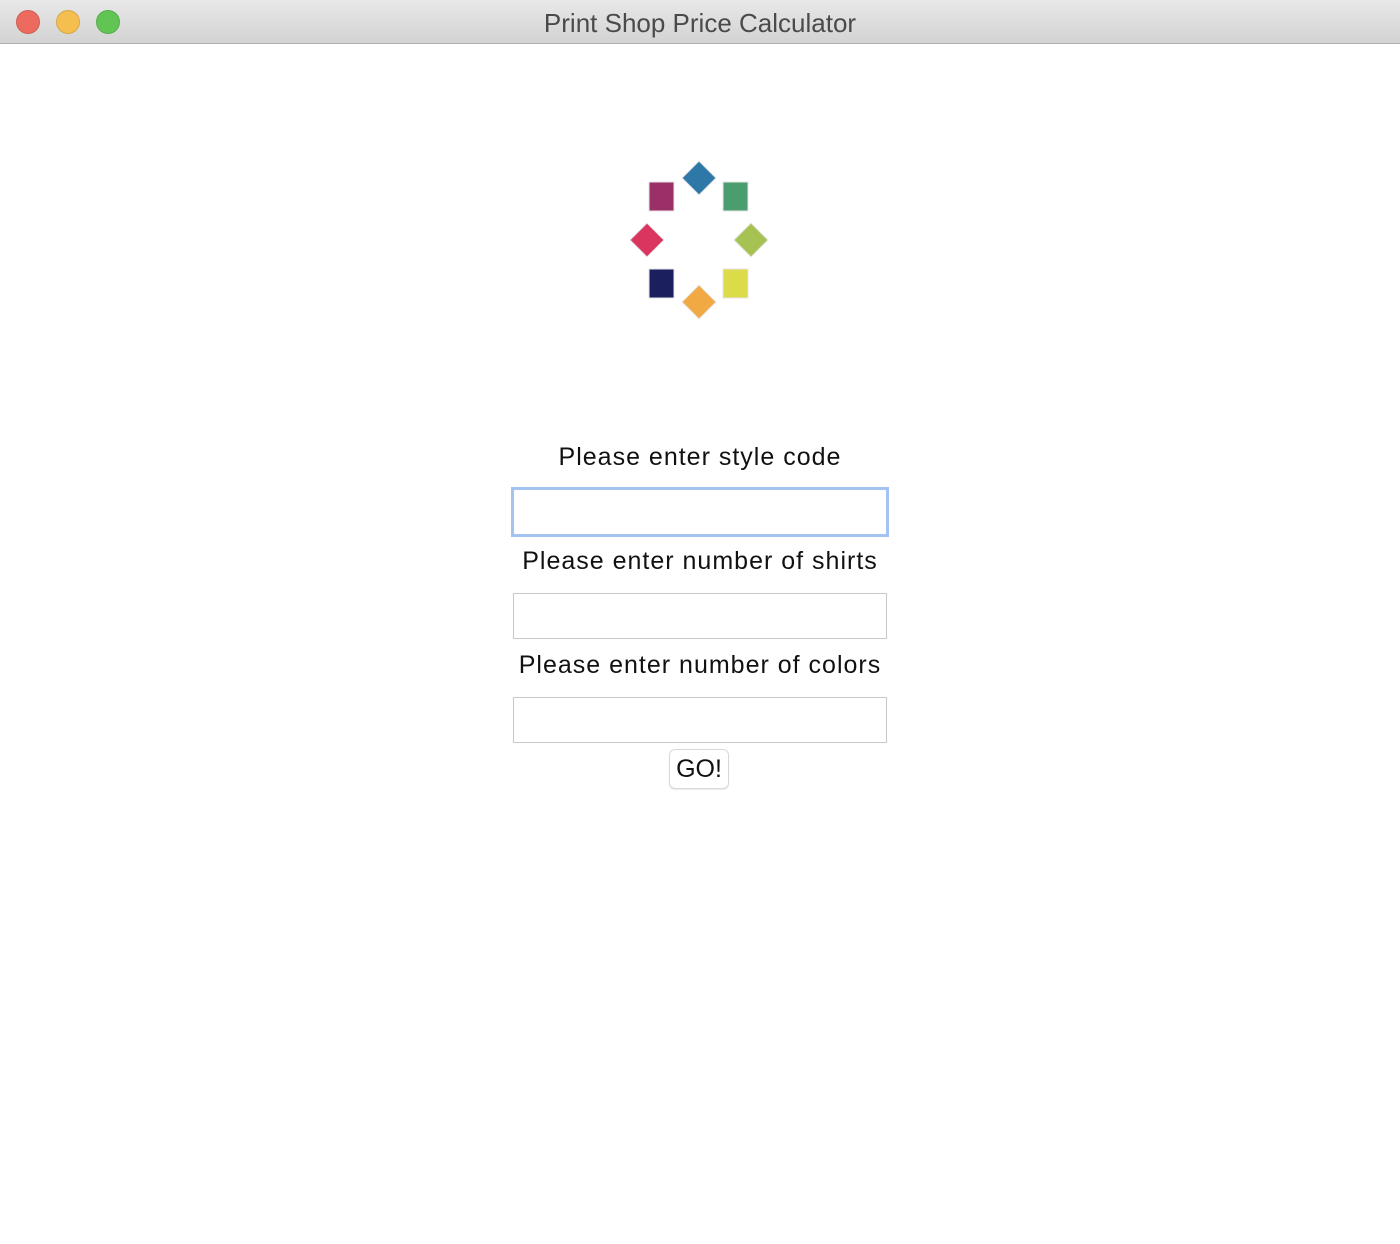 The image size is (1400, 1244). I want to click on num-shirts-label: Please enter number of shirts, so click(700, 561).